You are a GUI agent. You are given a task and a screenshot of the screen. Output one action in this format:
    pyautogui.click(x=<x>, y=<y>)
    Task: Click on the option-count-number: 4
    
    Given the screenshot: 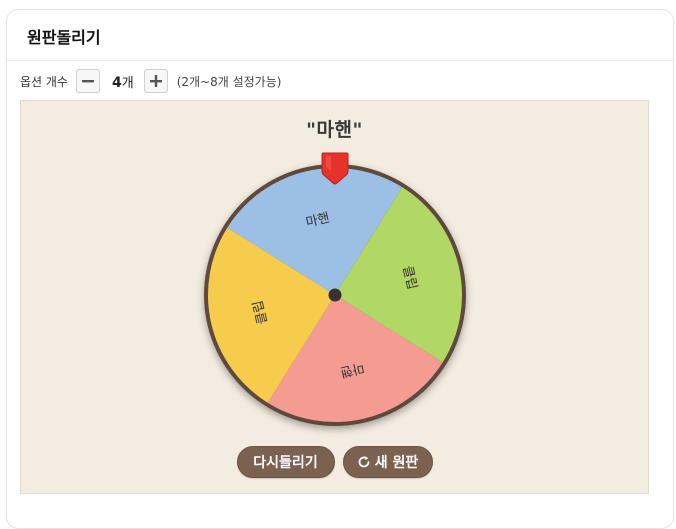 What is the action you would take?
    pyautogui.click(x=116, y=82)
    